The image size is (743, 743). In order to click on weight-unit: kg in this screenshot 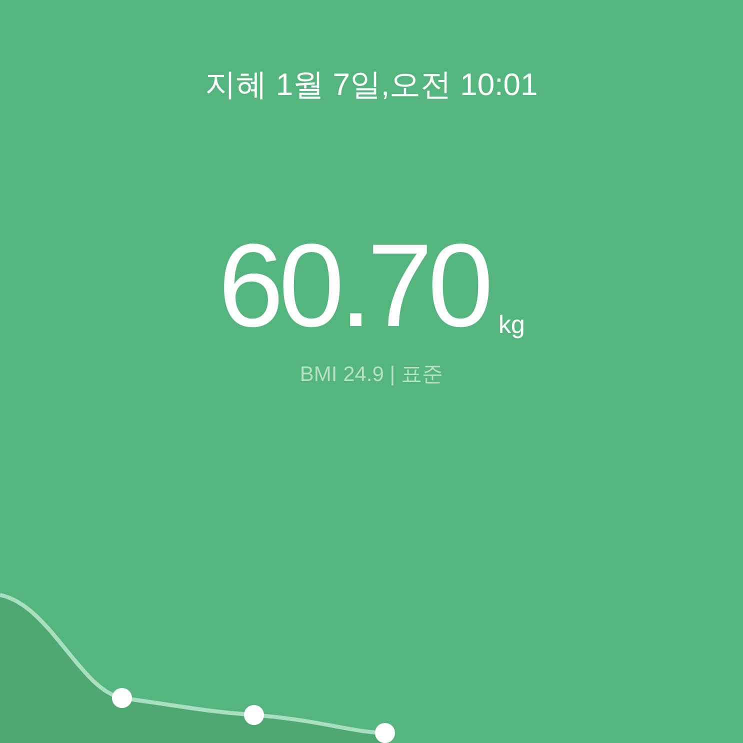, I will do `click(511, 325)`.